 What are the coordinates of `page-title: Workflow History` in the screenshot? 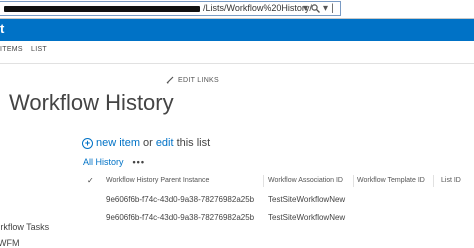 It's located at (91, 102).